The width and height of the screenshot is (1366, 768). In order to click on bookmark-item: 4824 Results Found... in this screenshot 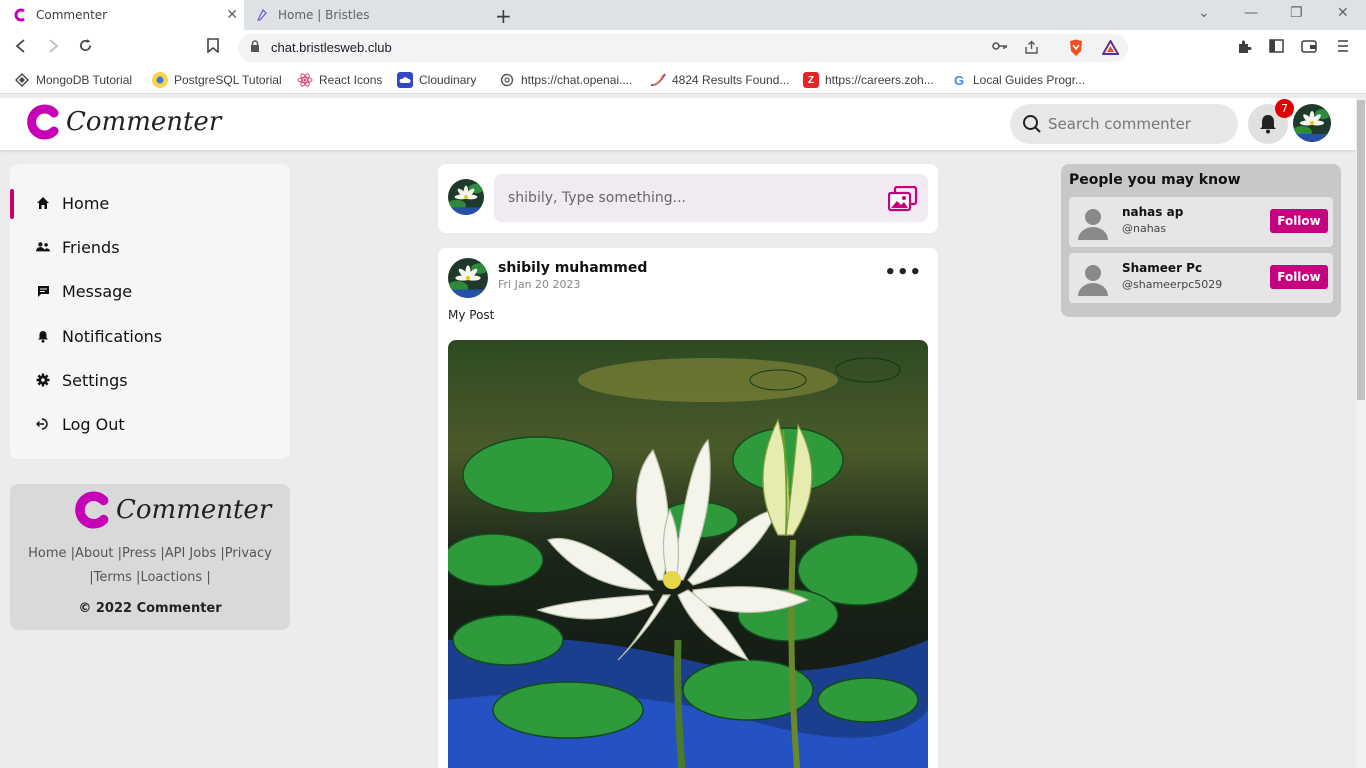, I will do `click(719, 80)`.